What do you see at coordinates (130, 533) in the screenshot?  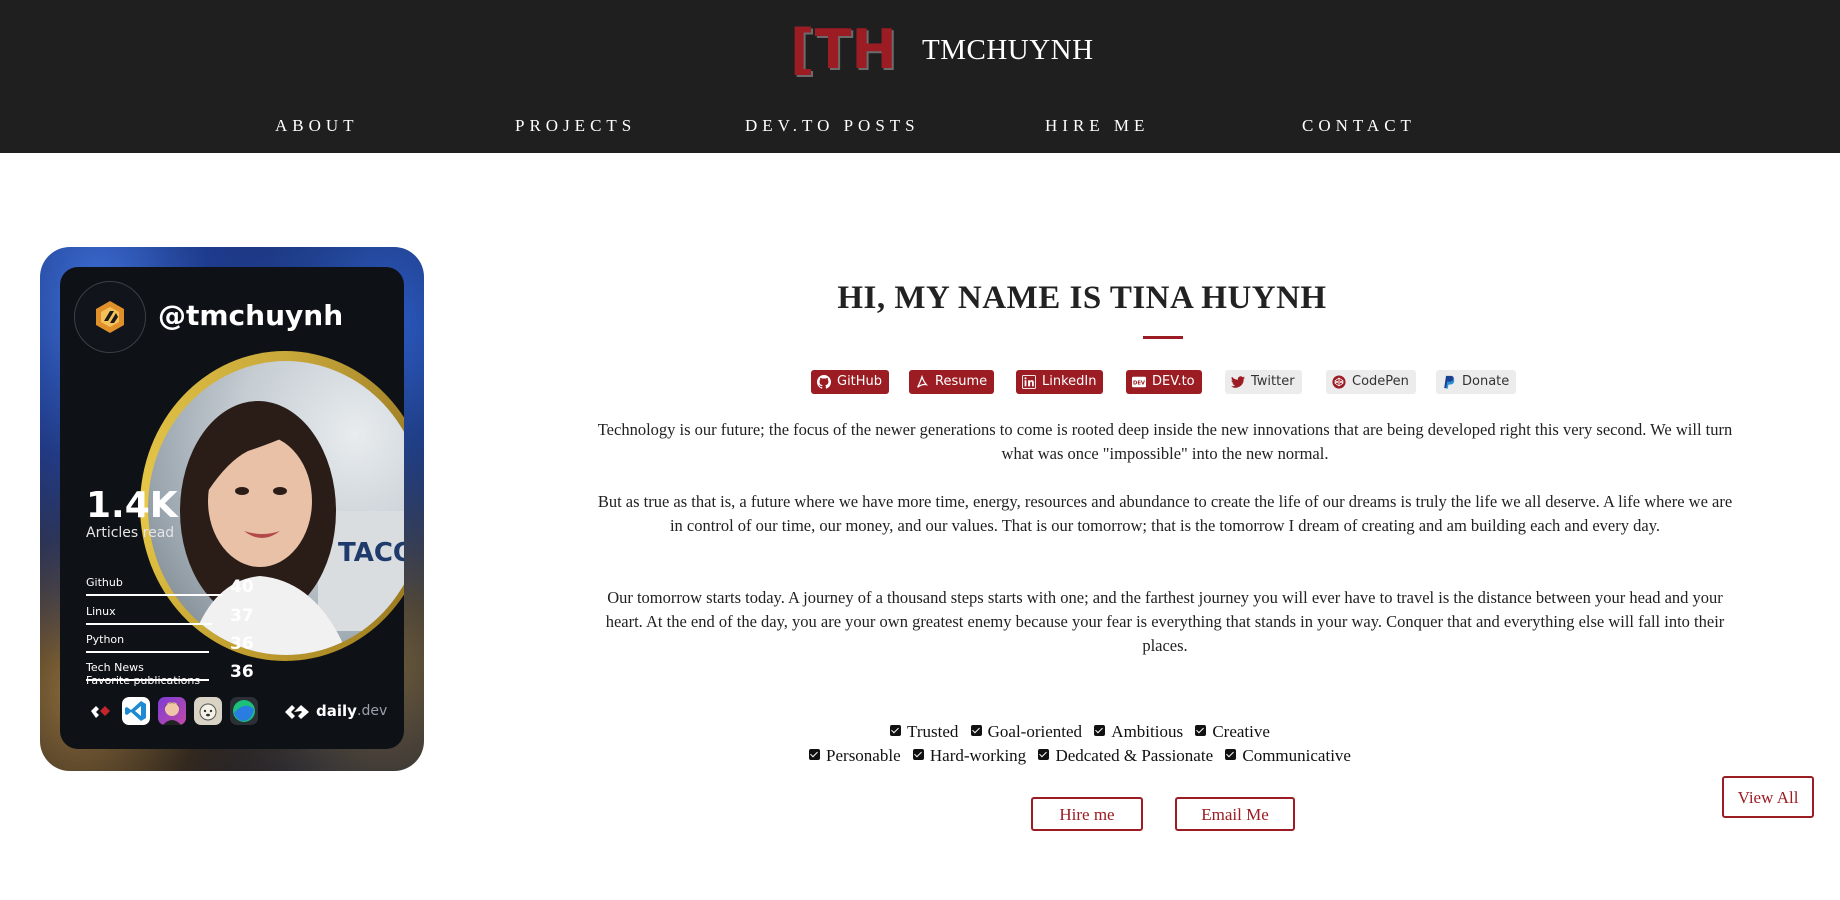 I see `articles-read-label: Articles read` at bounding box center [130, 533].